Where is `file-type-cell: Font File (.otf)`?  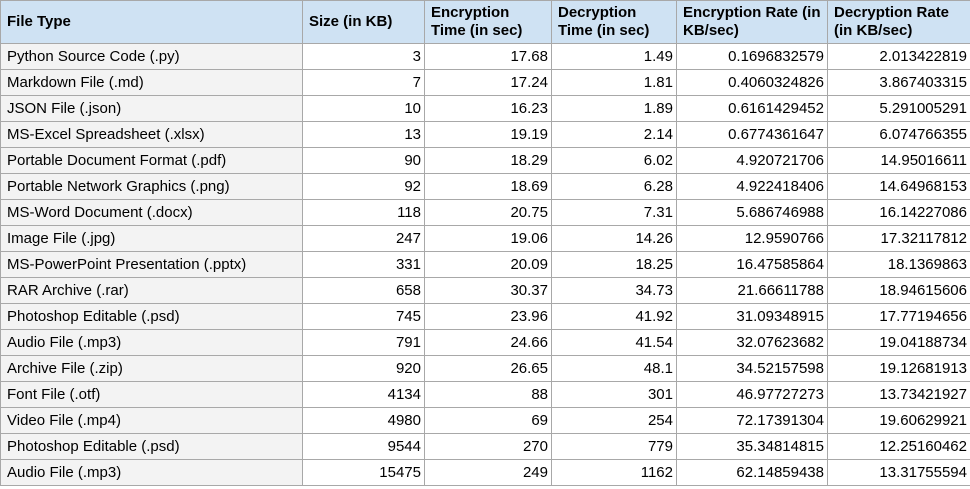
file-type-cell: Font File (.otf) is located at coordinates (151, 394).